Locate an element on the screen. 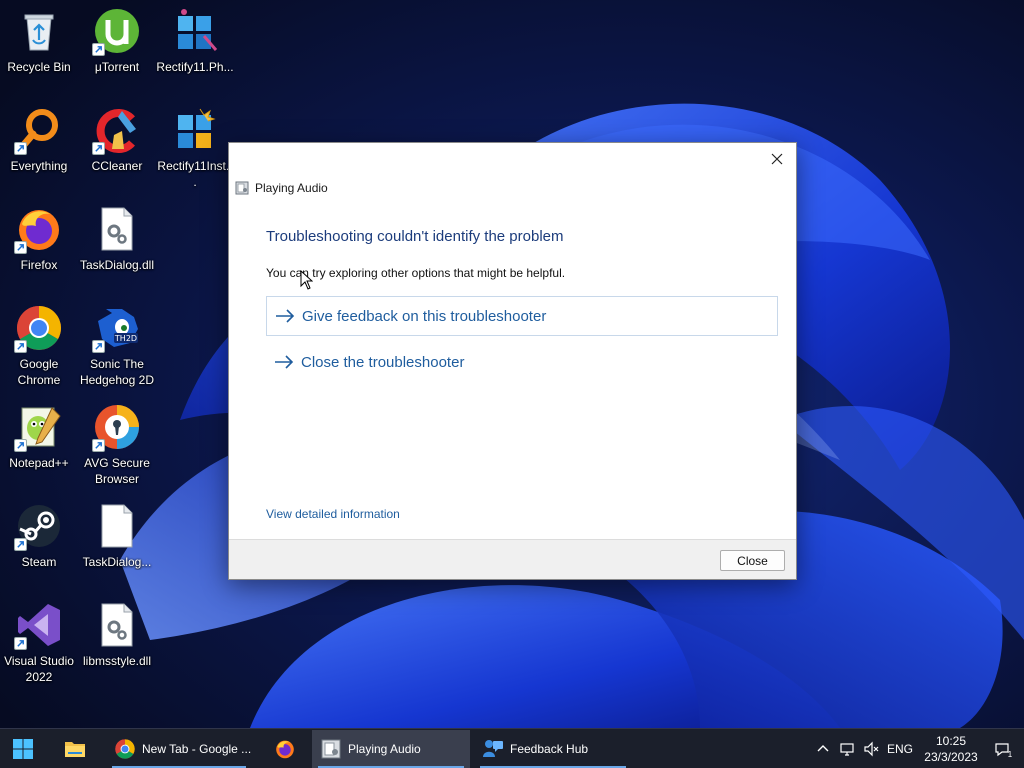  blank-file-icon is located at coordinates (117, 526).